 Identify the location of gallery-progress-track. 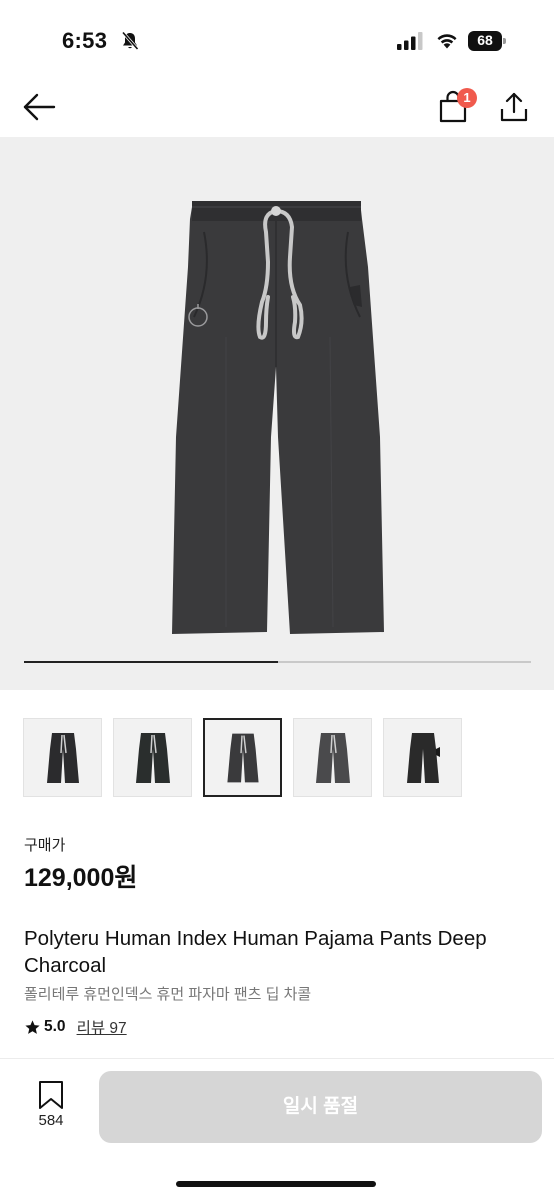
(277, 662).